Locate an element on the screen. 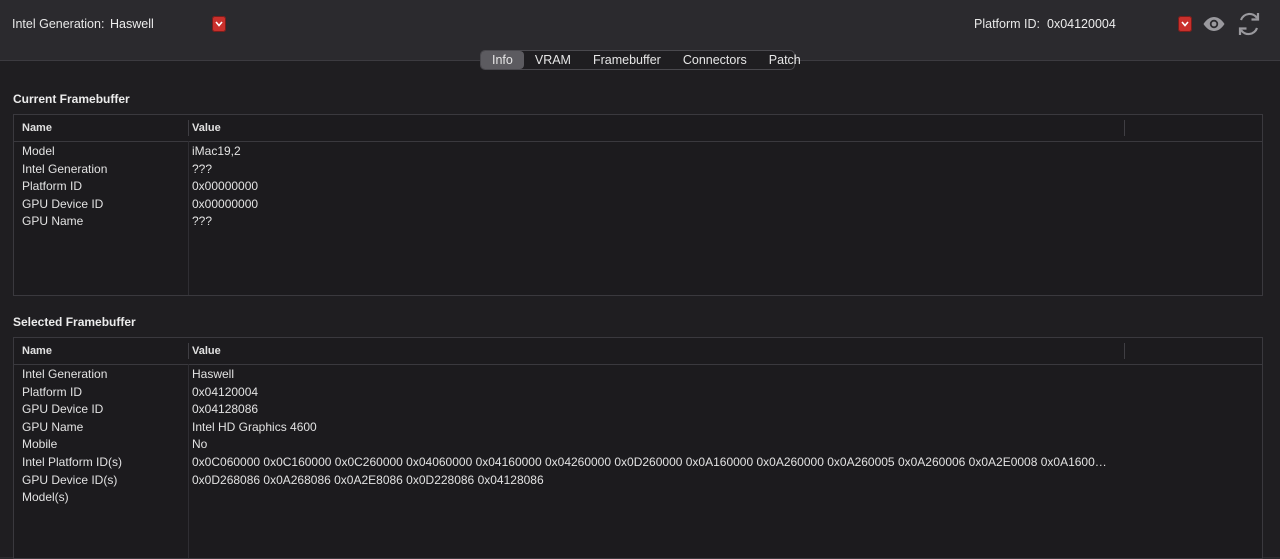  row-value: 0x04128086 is located at coordinates (225, 409).